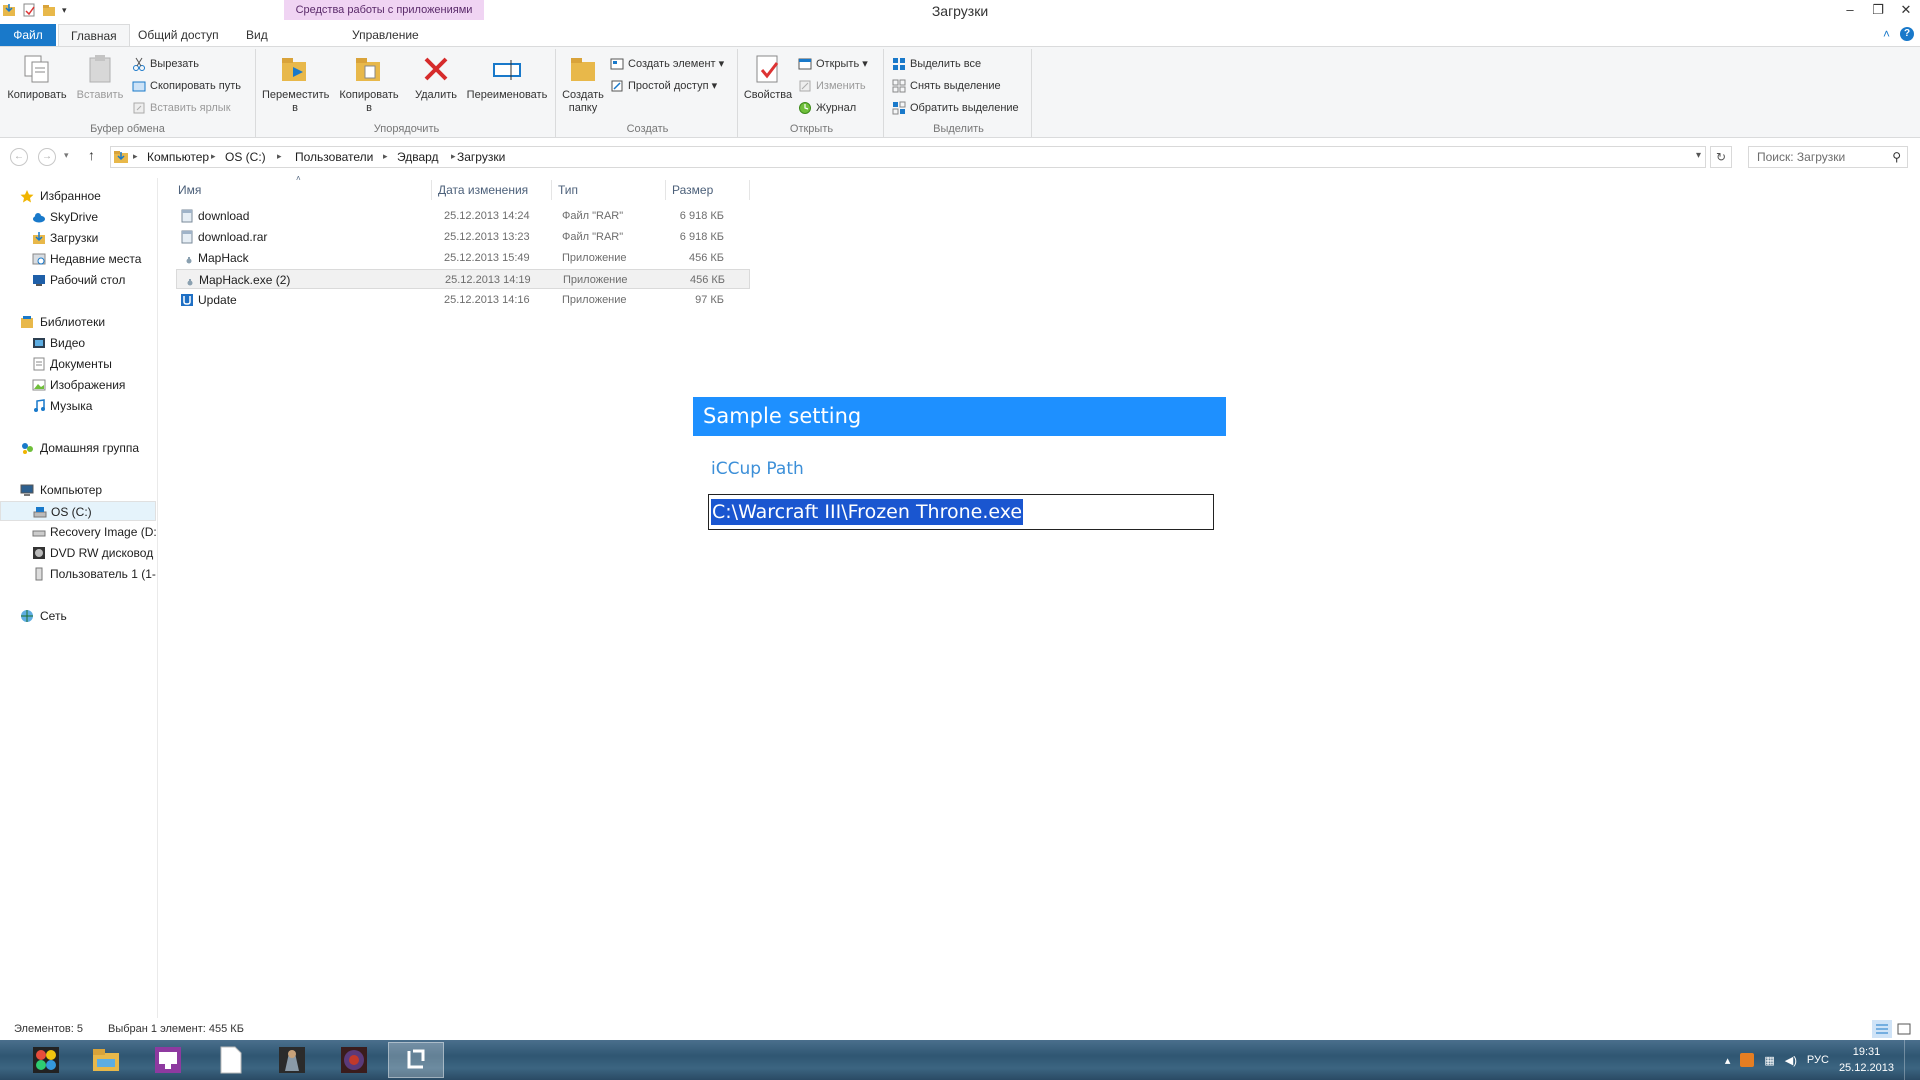 The height and width of the screenshot is (1080, 1920). What do you see at coordinates (78, 511) in the screenshot?
I see `nav-item-os-c: OS (C:)` at bounding box center [78, 511].